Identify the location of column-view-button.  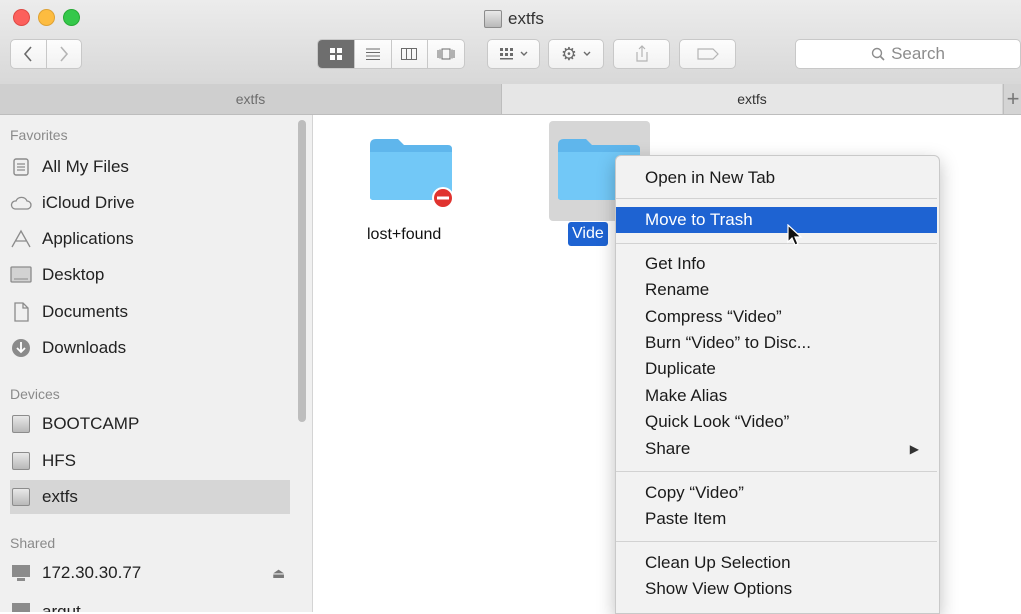
(410, 54).